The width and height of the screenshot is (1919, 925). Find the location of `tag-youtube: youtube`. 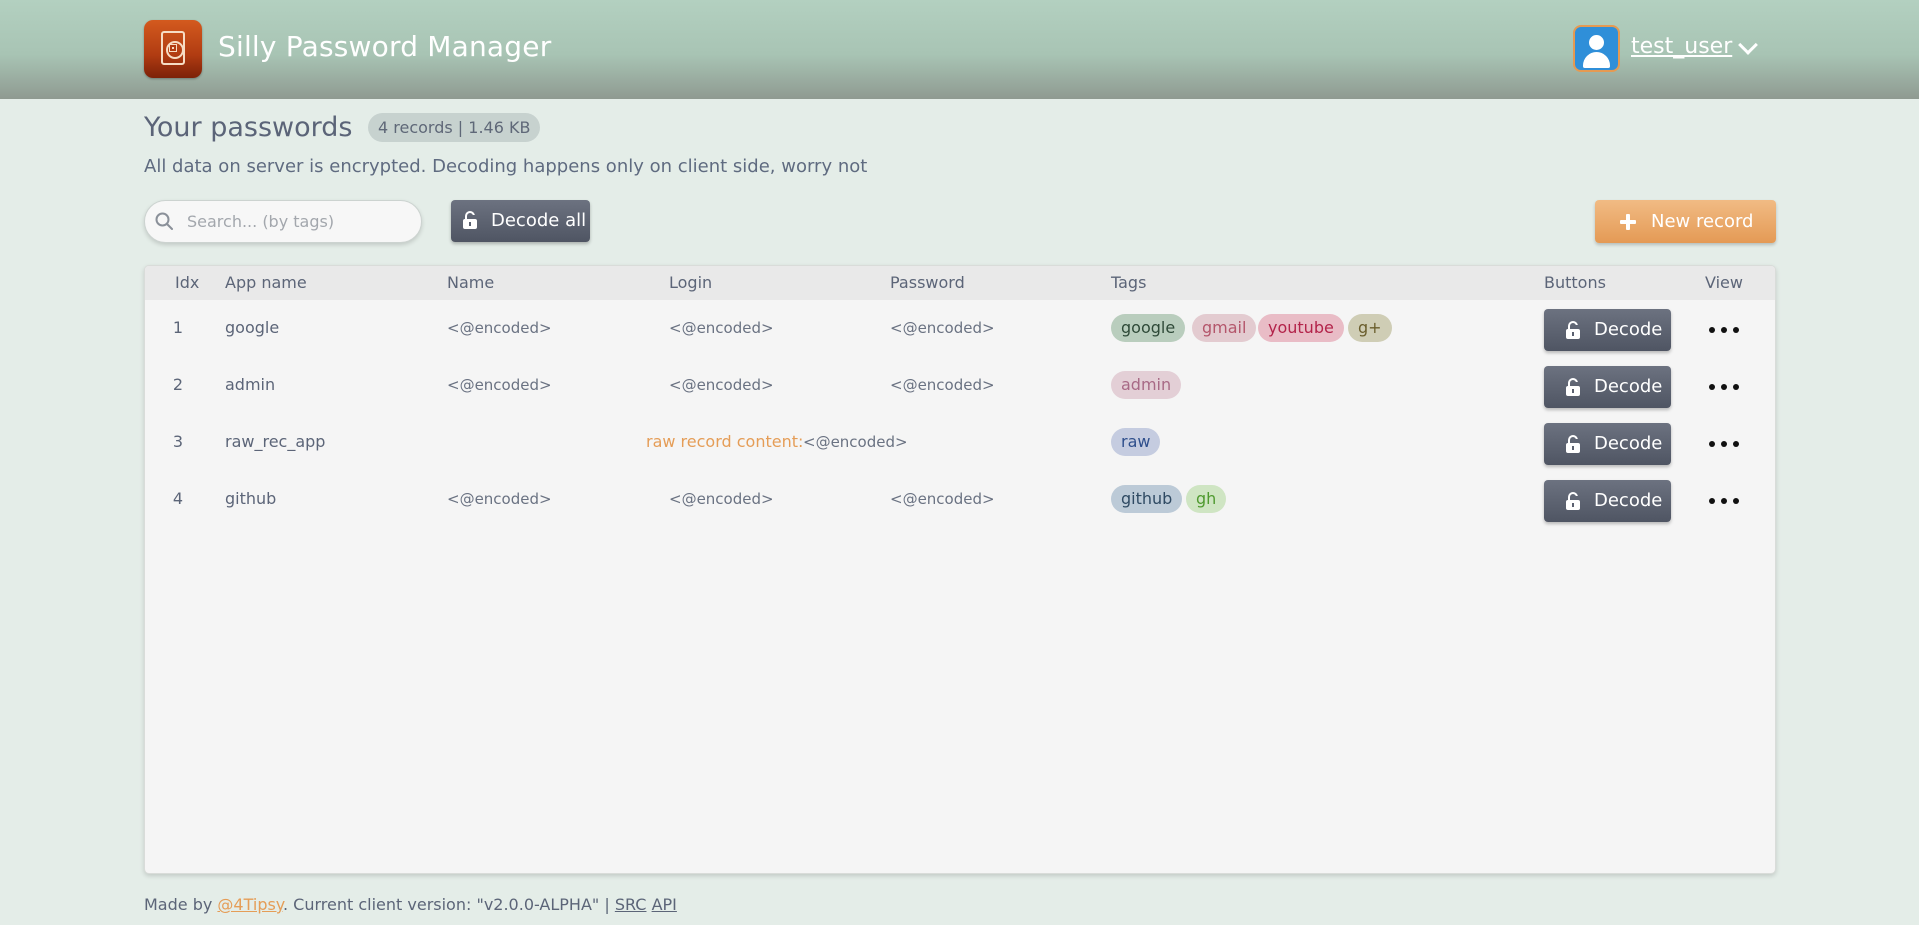

tag-youtube: youtube is located at coordinates (1301, 328).